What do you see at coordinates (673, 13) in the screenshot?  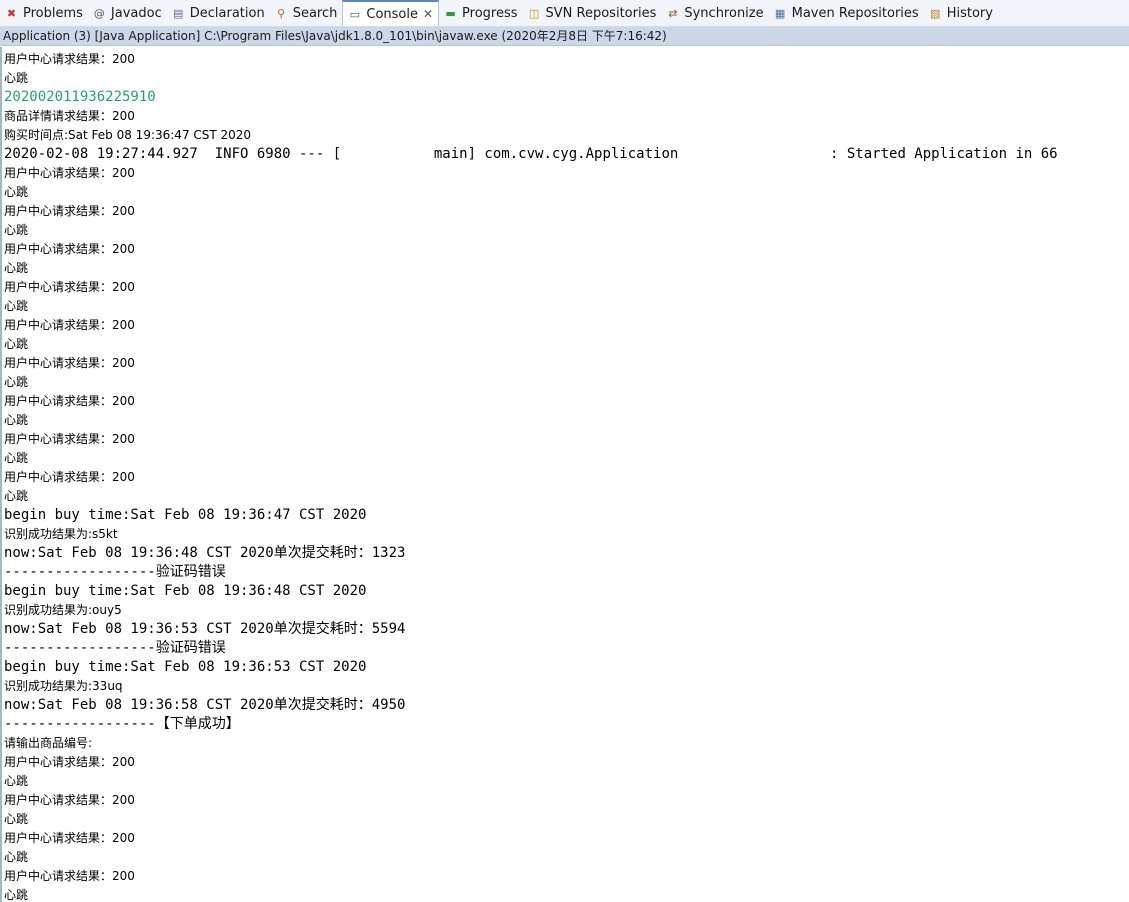 I see `synchronize-icon: ⇄` at bounding box center [673, 13].